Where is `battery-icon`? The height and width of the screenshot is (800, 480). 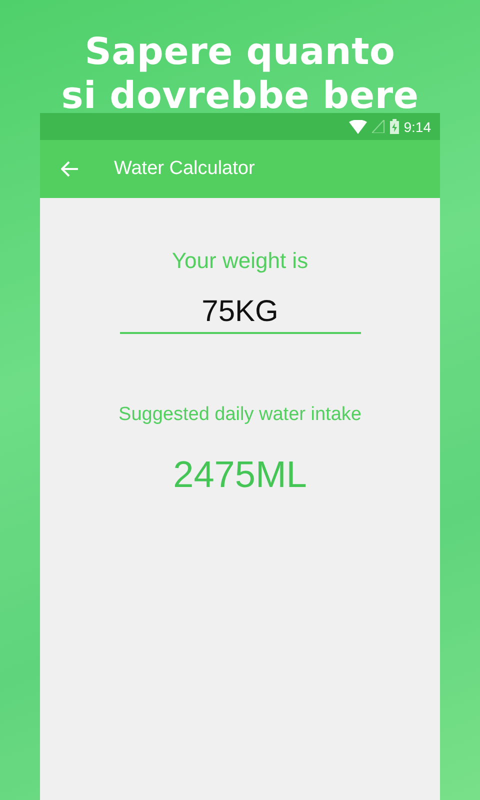
battery-icon is located at coordinates (394, 126).